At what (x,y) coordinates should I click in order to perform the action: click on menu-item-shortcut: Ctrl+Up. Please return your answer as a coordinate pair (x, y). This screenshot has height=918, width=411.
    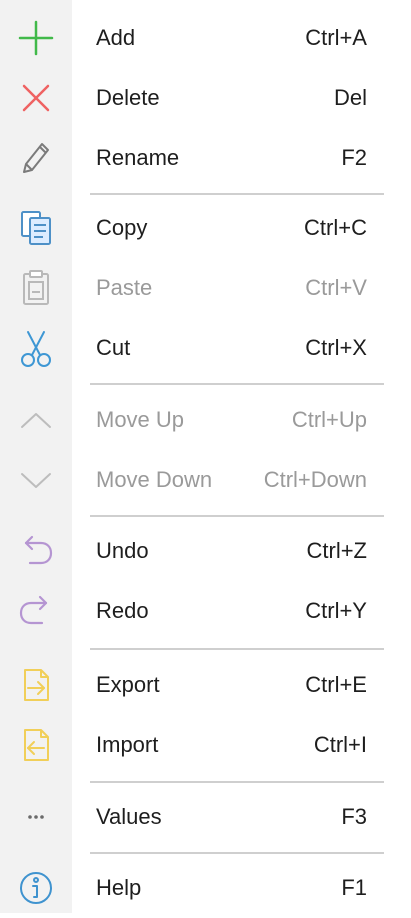
    Looking at the image, I should click on (329, 419).